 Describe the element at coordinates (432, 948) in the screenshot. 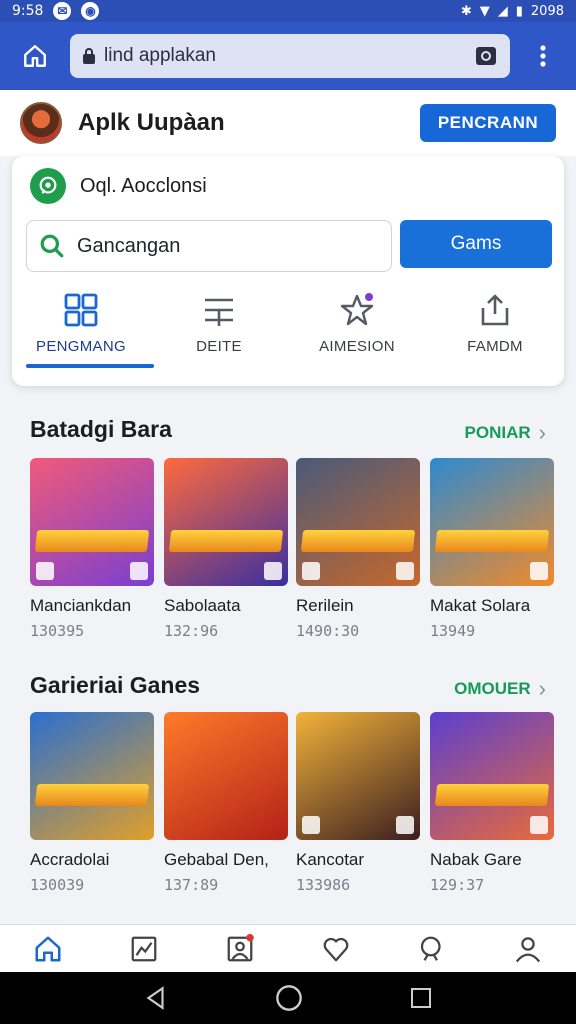

I see `nav-search` at that location.